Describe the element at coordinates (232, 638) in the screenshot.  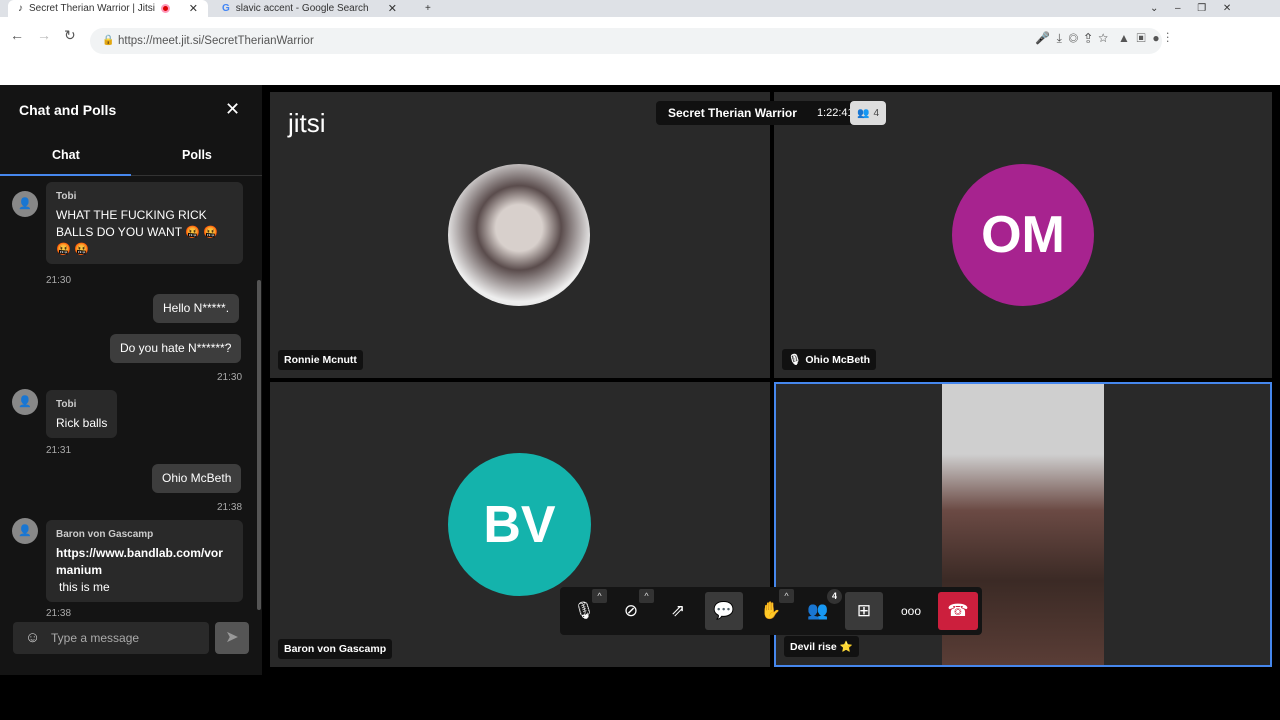
I see `send-button: ➤` at that location.